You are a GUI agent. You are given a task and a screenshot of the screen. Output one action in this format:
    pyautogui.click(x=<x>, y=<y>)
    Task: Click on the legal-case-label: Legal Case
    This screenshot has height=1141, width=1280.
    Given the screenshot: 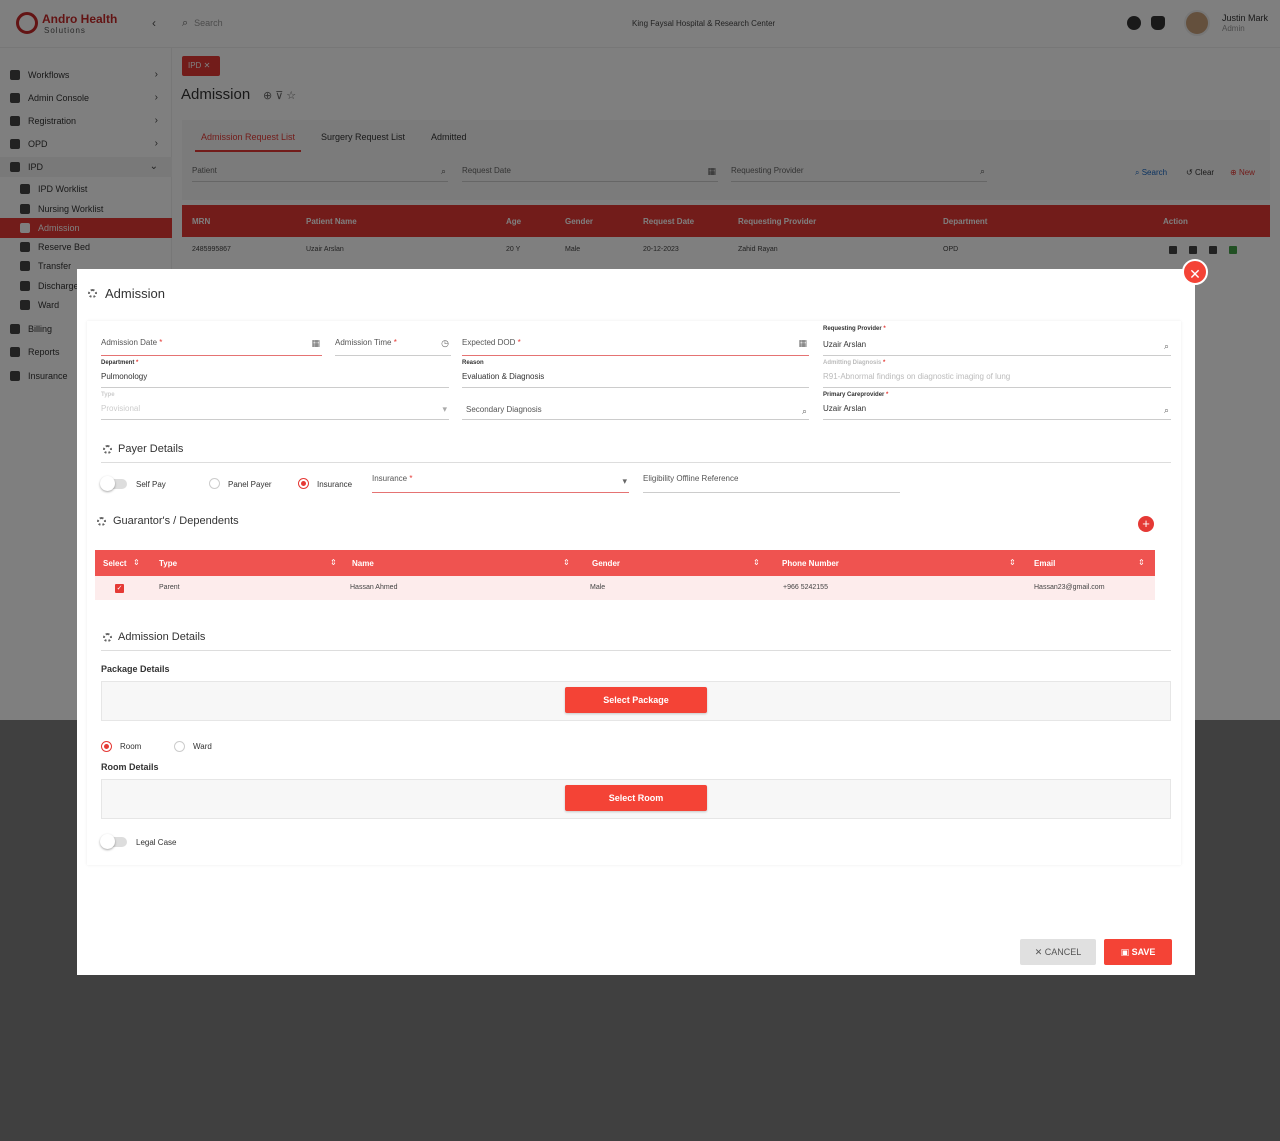 What is the action you would take?
    pyautogui.click(x=156, y=842)
    